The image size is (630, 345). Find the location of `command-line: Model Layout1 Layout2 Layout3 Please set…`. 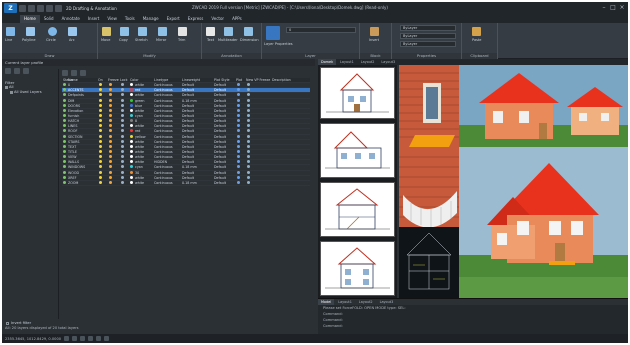

command-line: Model Layout1 Layout2 Layout3 Please set… is located at coordinates (473, 316).